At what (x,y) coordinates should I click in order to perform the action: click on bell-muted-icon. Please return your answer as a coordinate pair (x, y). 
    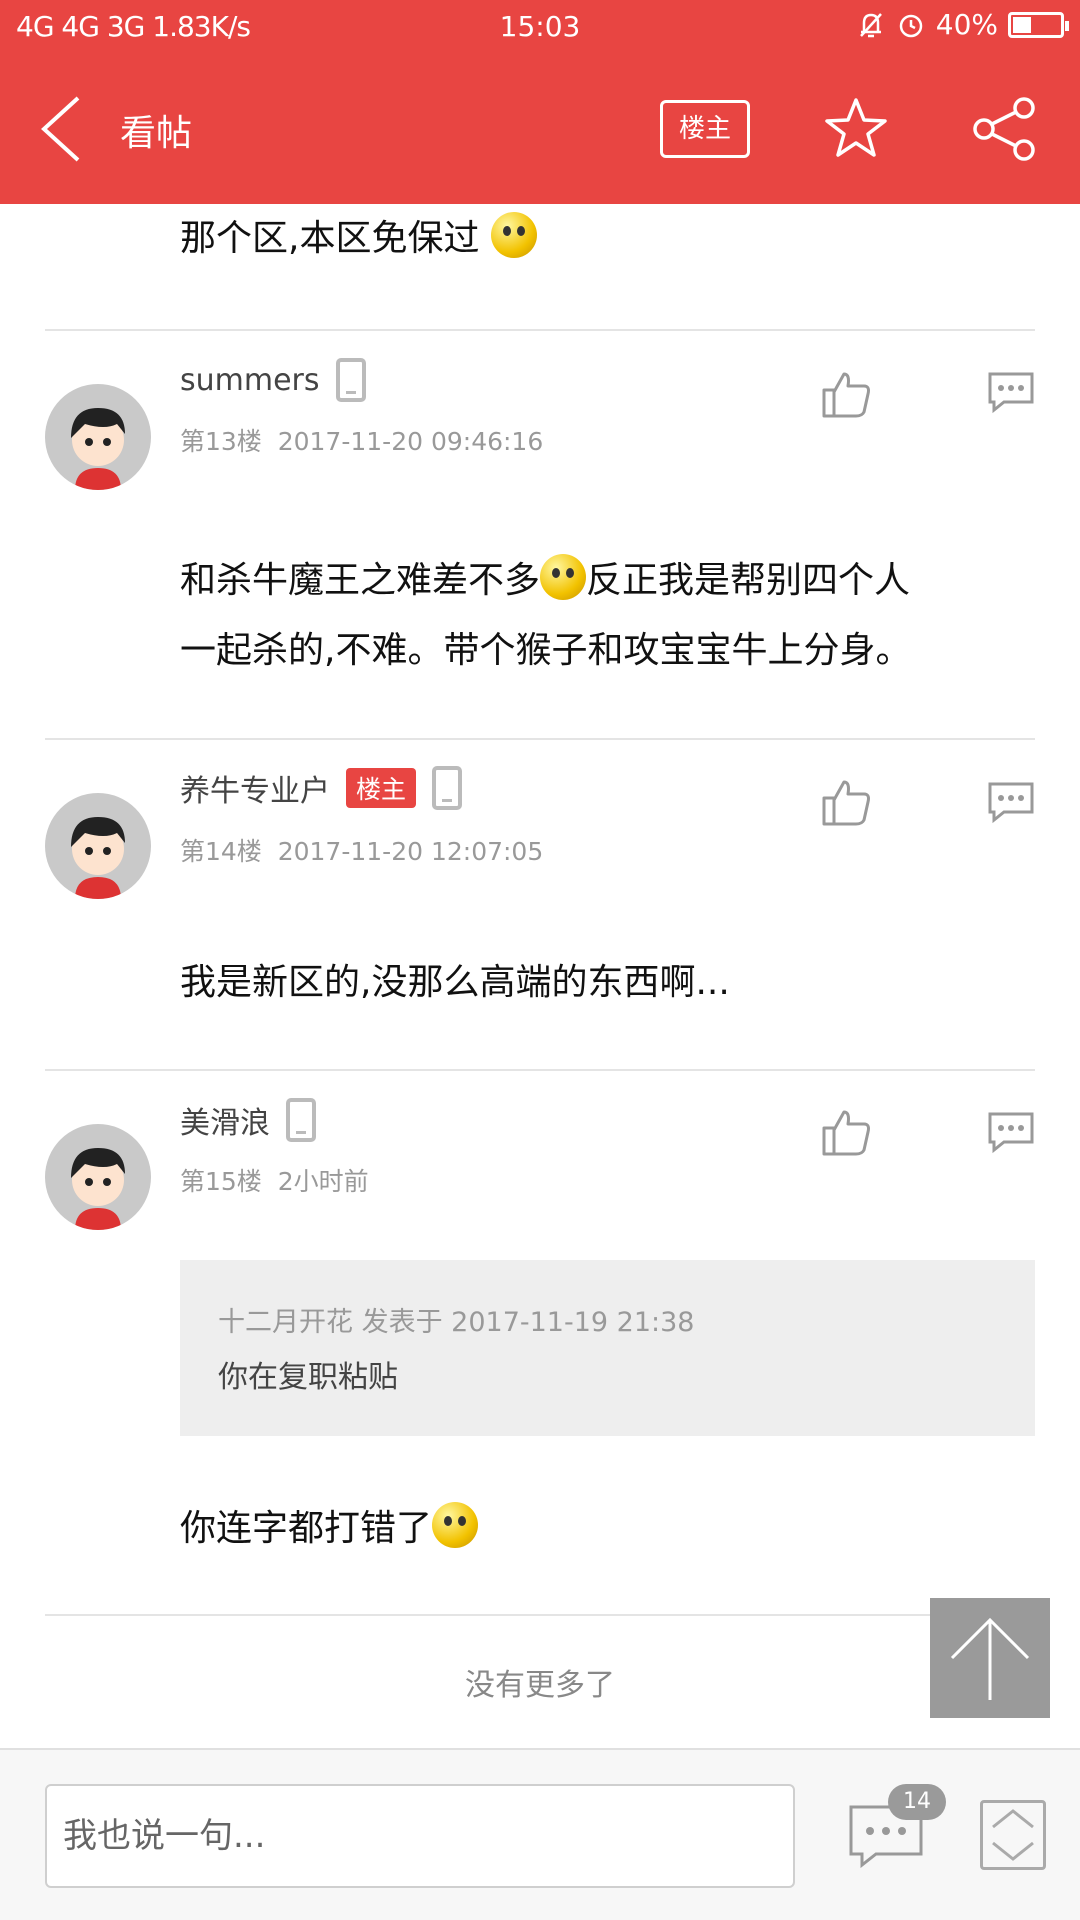
    Looking at the image, I should click on (870, 24).